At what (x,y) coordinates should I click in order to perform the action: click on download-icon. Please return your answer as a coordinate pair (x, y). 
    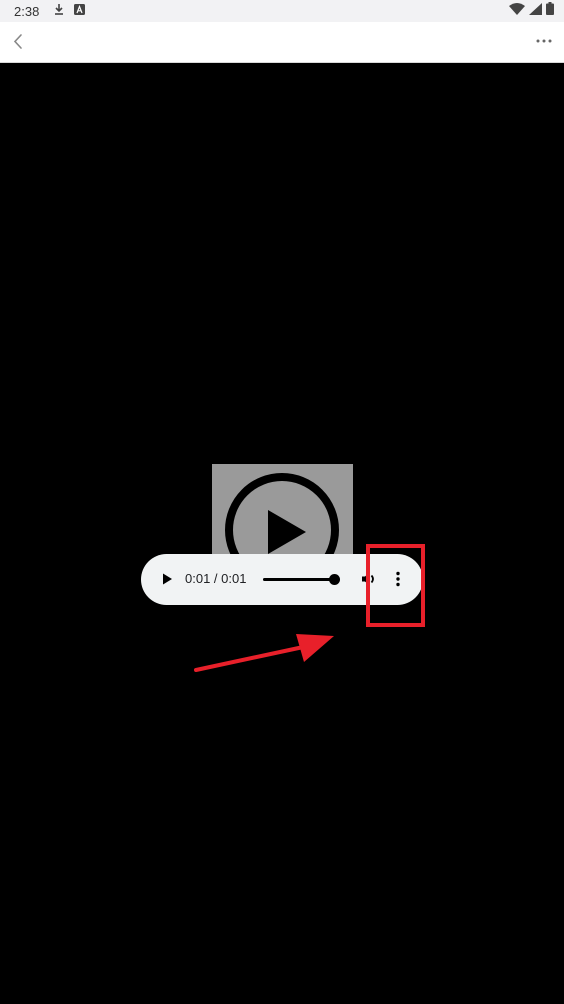
    Looking at the image, I should click on (59, 11).